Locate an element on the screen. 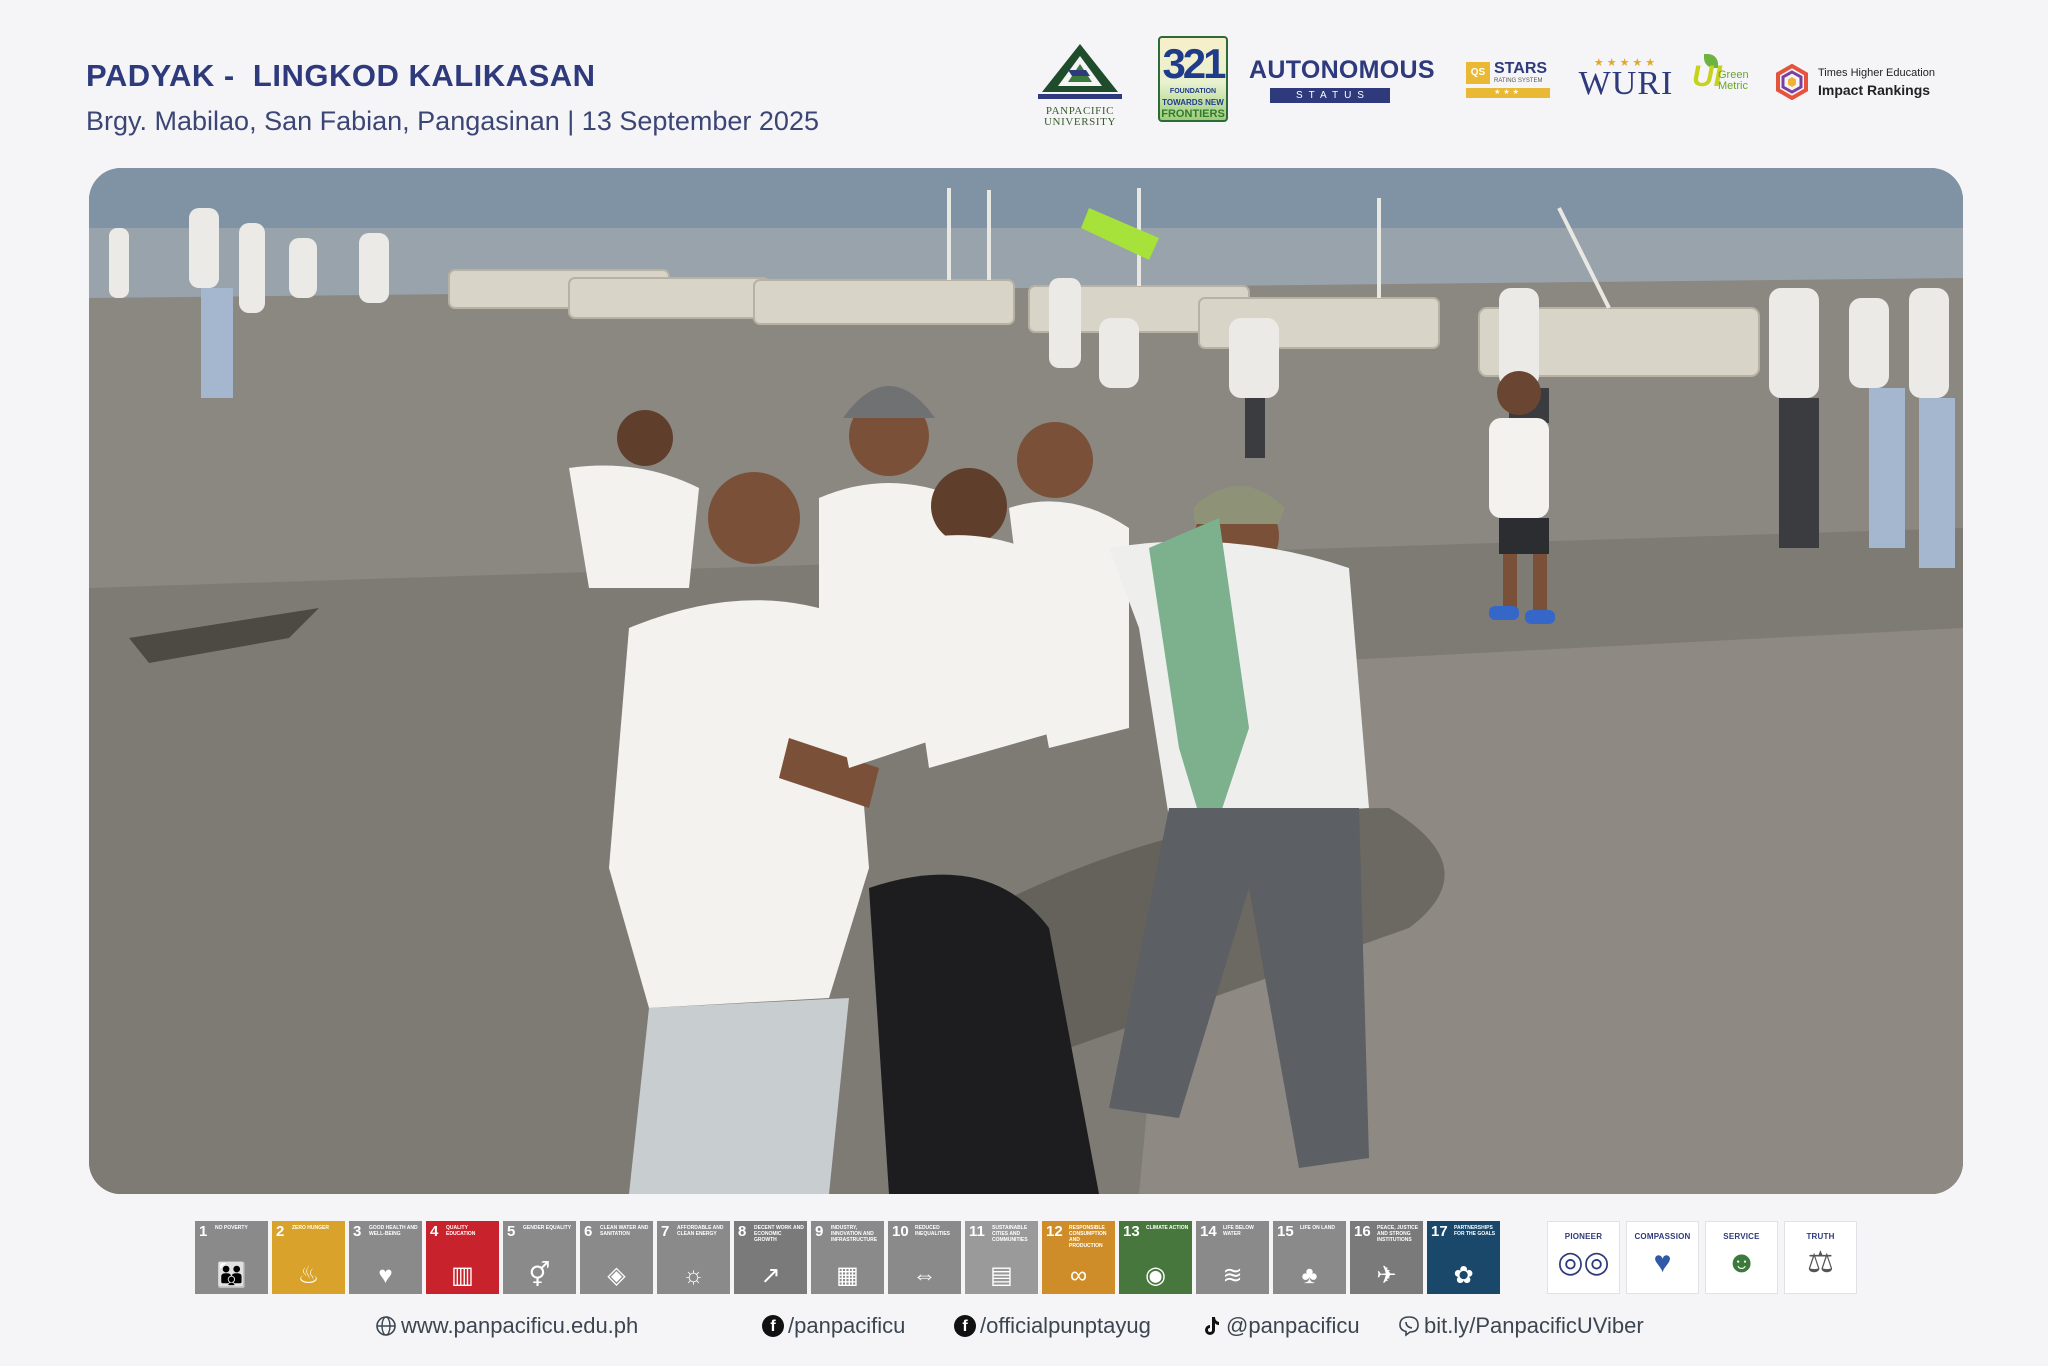  water-icon: ◈ is located at coordinates (616, 1275).